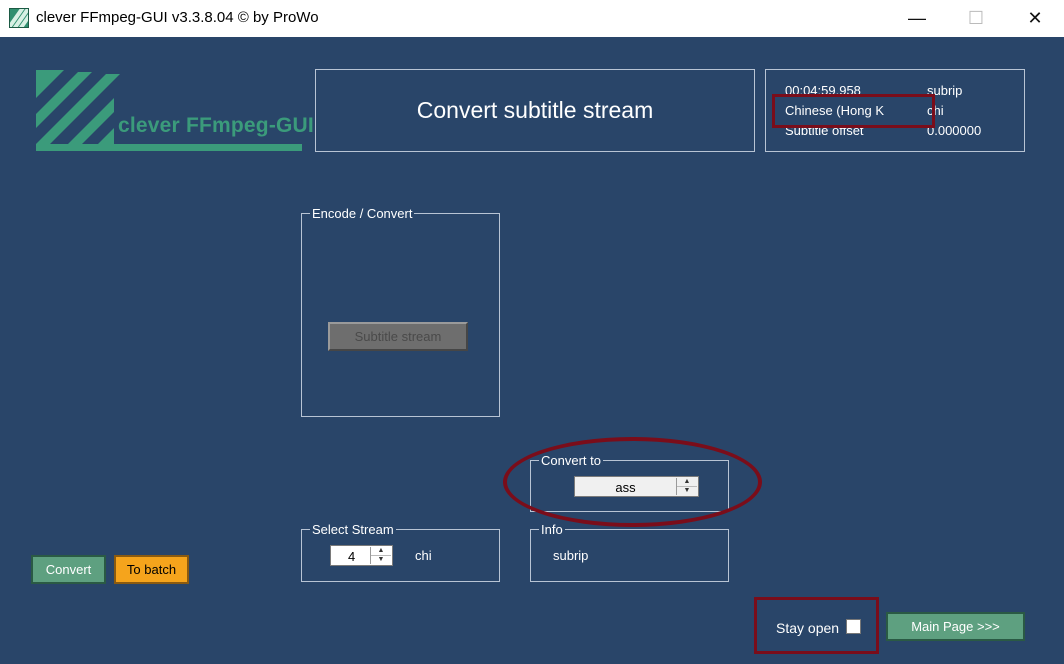 The height and width of the screenshot is (664, 1064). I want to click on annotation-highlight-language, so click(853, 111).